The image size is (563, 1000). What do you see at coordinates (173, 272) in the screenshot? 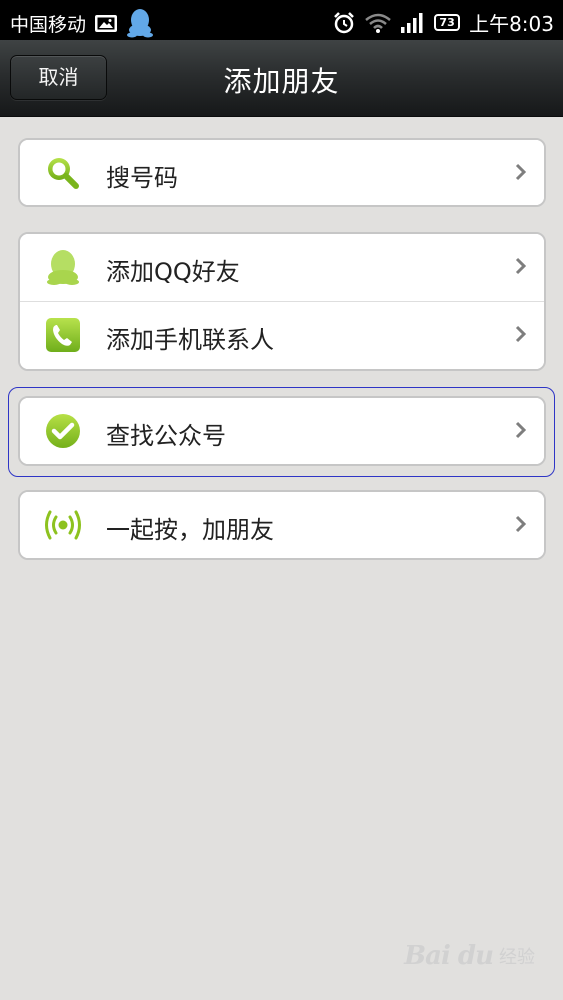
I see `menu-item-label: 添加QQ好友` at bounding box center [173, 272].